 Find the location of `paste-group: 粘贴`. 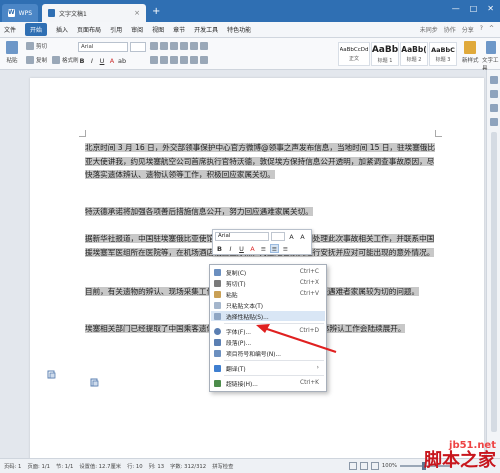

paste-group: 粘贴 is located at coordinates (12, 52).